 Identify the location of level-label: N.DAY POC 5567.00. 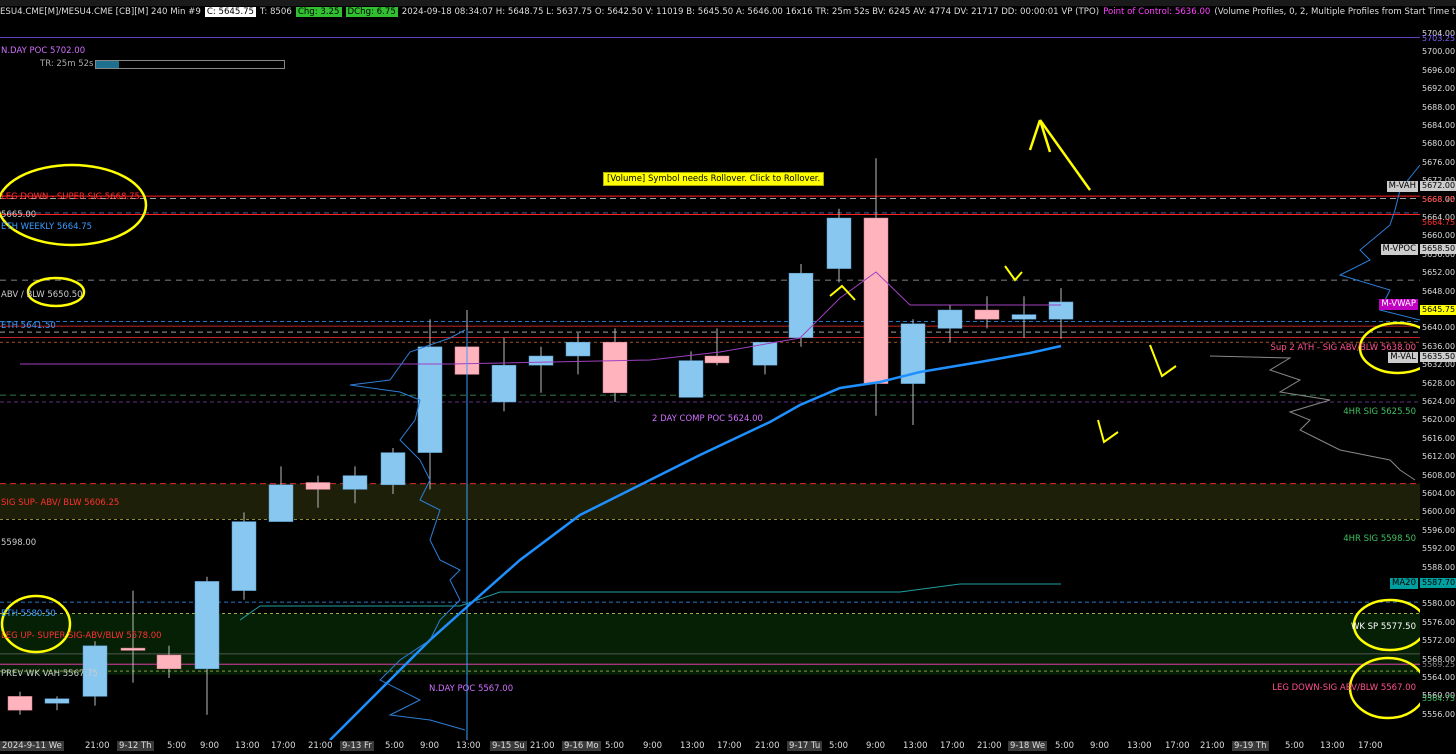
(471, 689).